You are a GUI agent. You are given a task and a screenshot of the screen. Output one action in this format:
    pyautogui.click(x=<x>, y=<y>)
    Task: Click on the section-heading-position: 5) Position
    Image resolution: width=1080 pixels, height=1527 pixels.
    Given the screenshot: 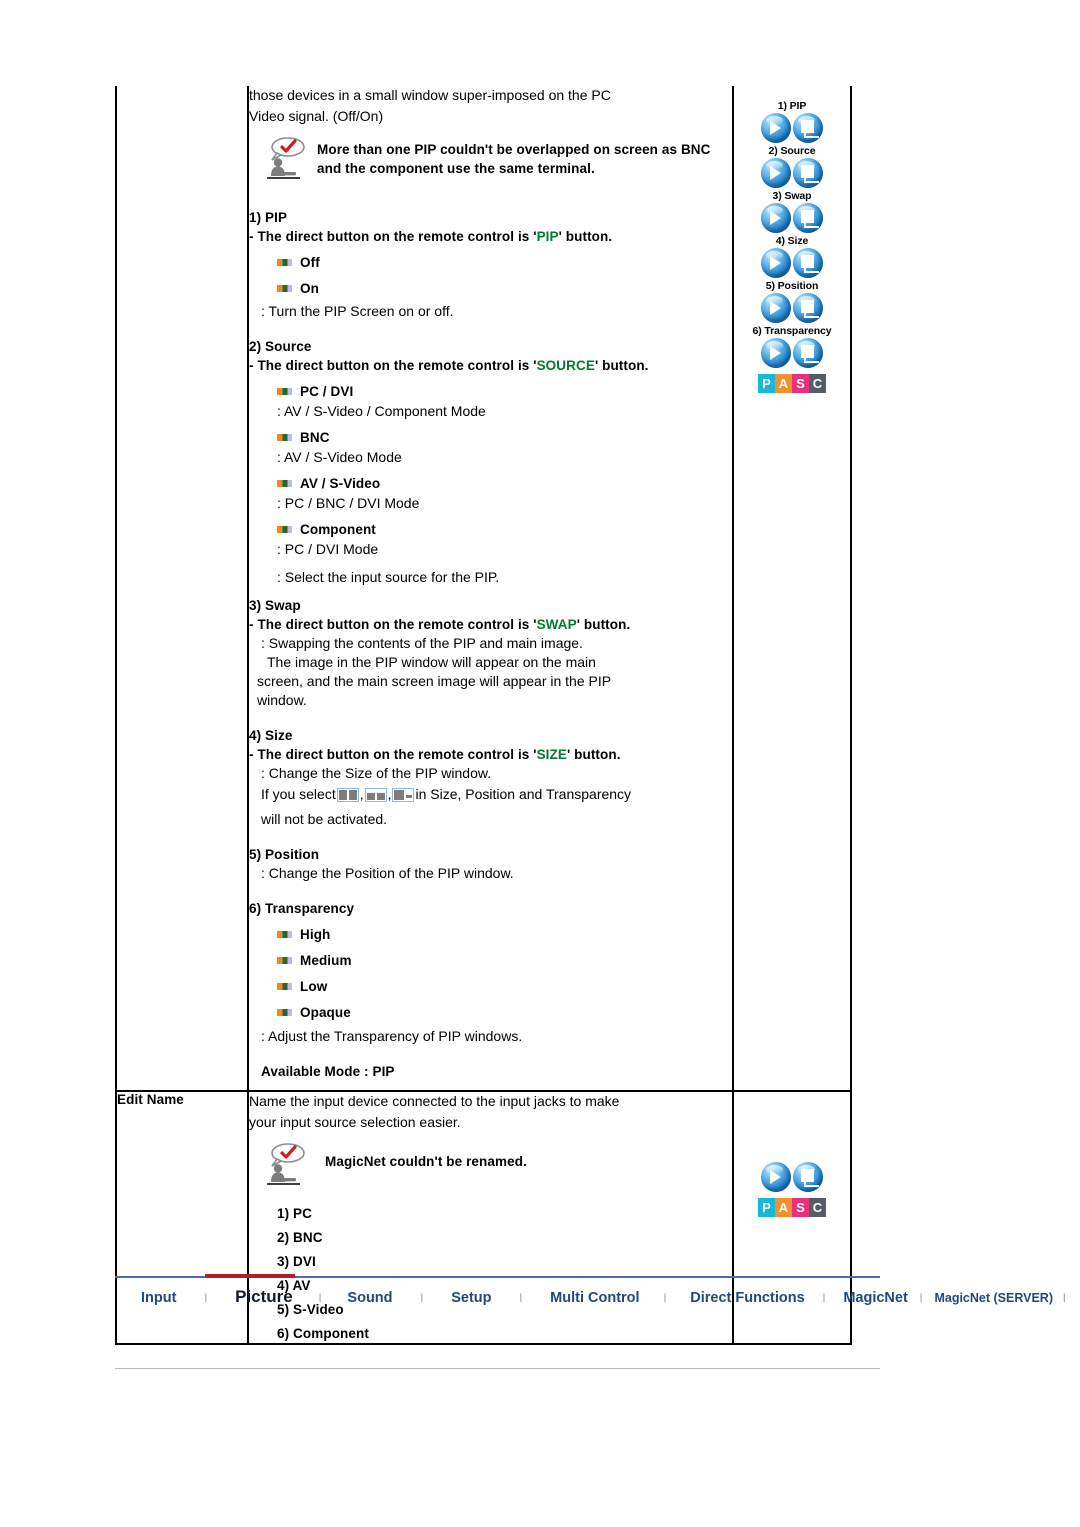 What is the action you would take?
    pyautogui.click(x=284, y=854)
    